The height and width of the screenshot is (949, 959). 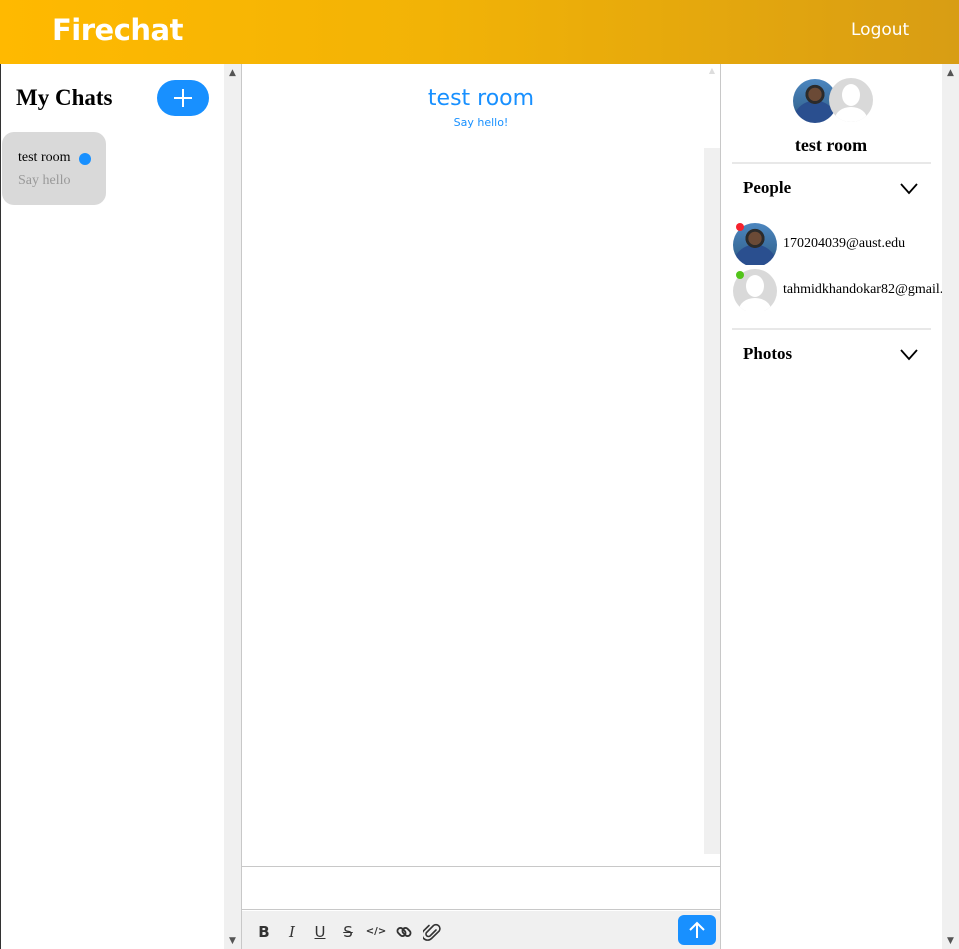 I want to click on message-input, so click(x=481, y=888).